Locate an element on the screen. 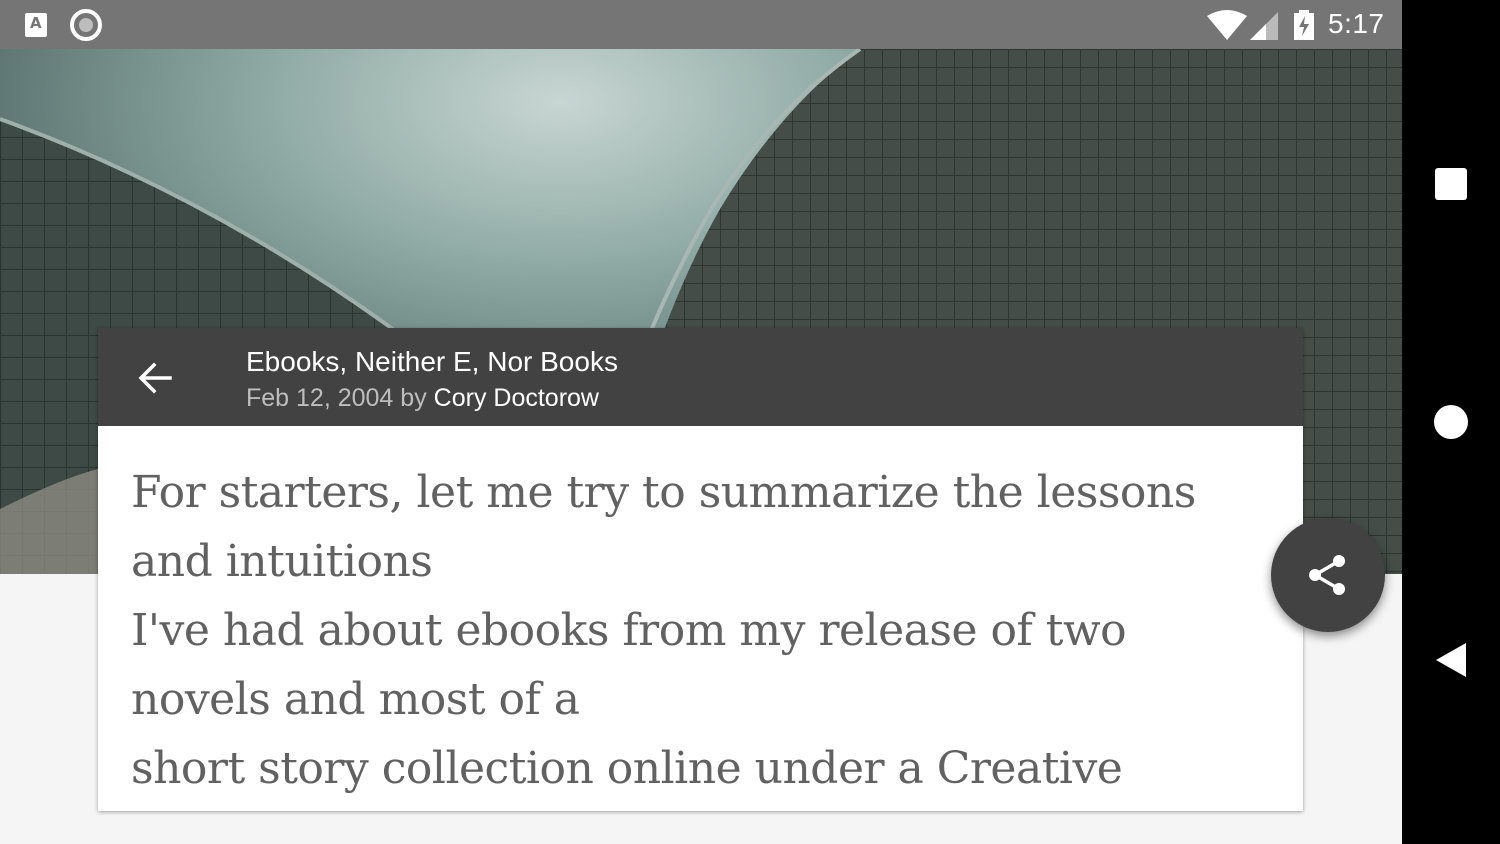 The height and width of the screenshot is (844, 1500). share-icon is located at coordinates (1327, 575).